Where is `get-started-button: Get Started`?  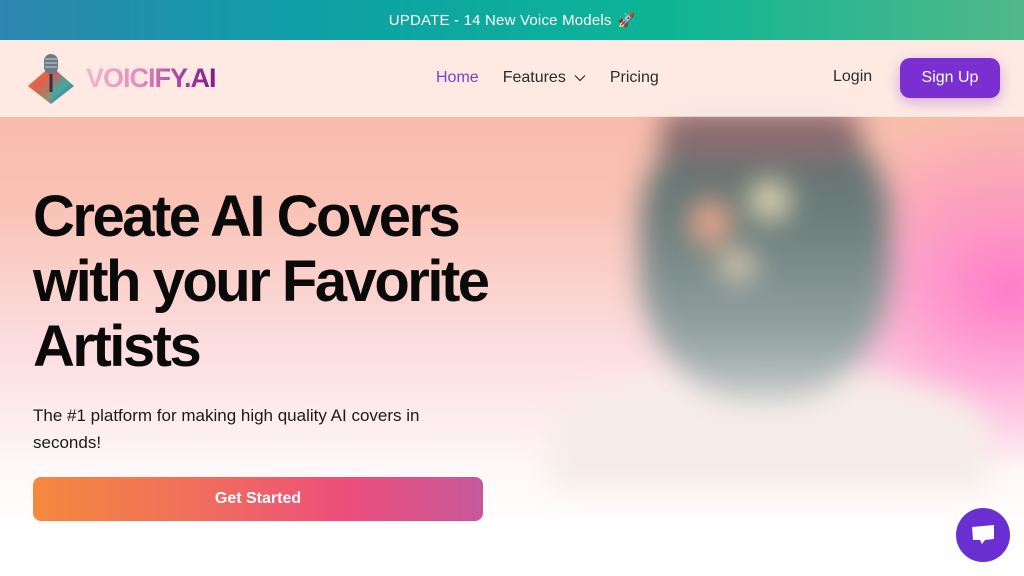
get-started-button: Get Started is located at coordinates (258, 499).